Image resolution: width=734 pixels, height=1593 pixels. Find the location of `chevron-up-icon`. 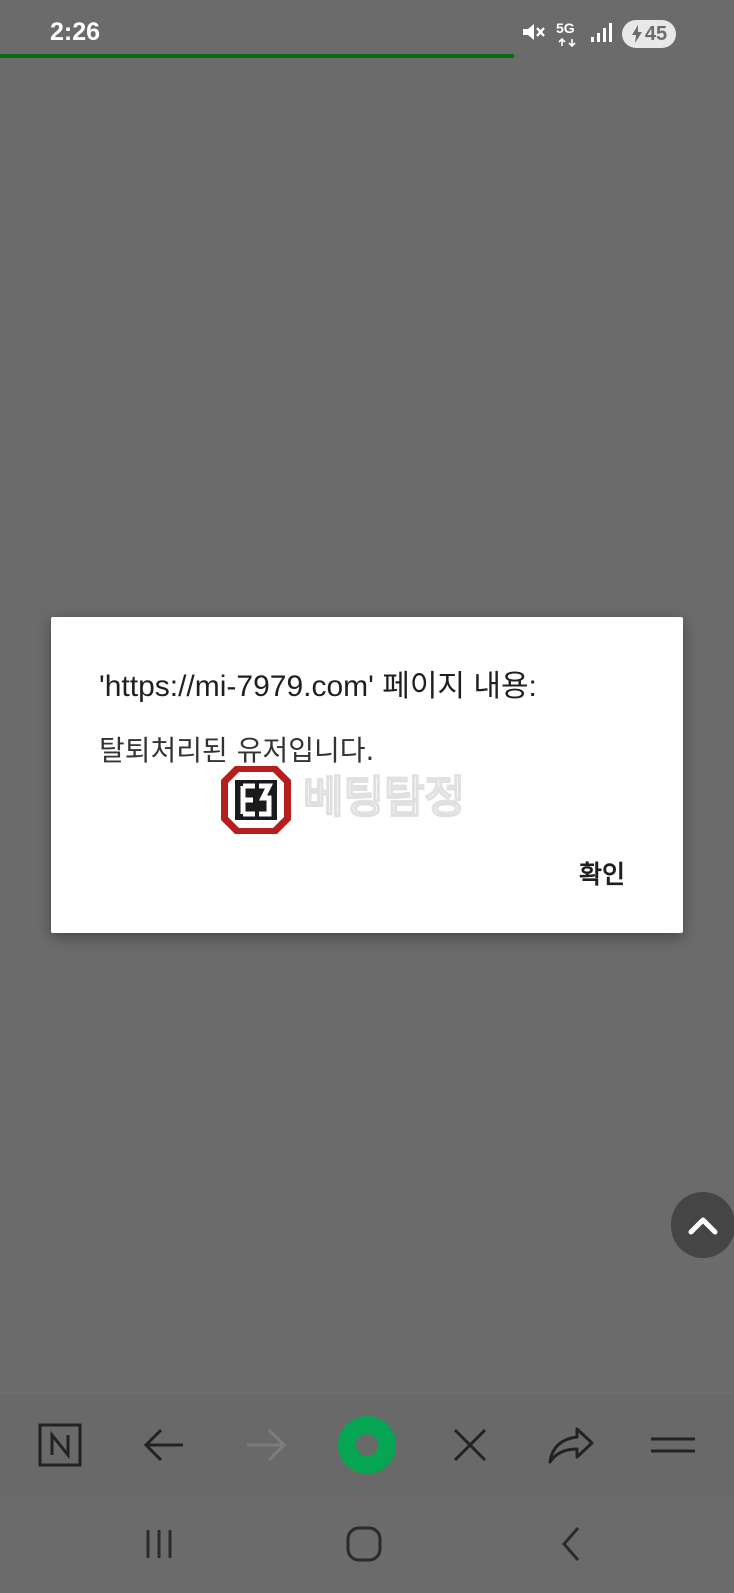

chevron-up-icon is located at coordinates (703, 1226).